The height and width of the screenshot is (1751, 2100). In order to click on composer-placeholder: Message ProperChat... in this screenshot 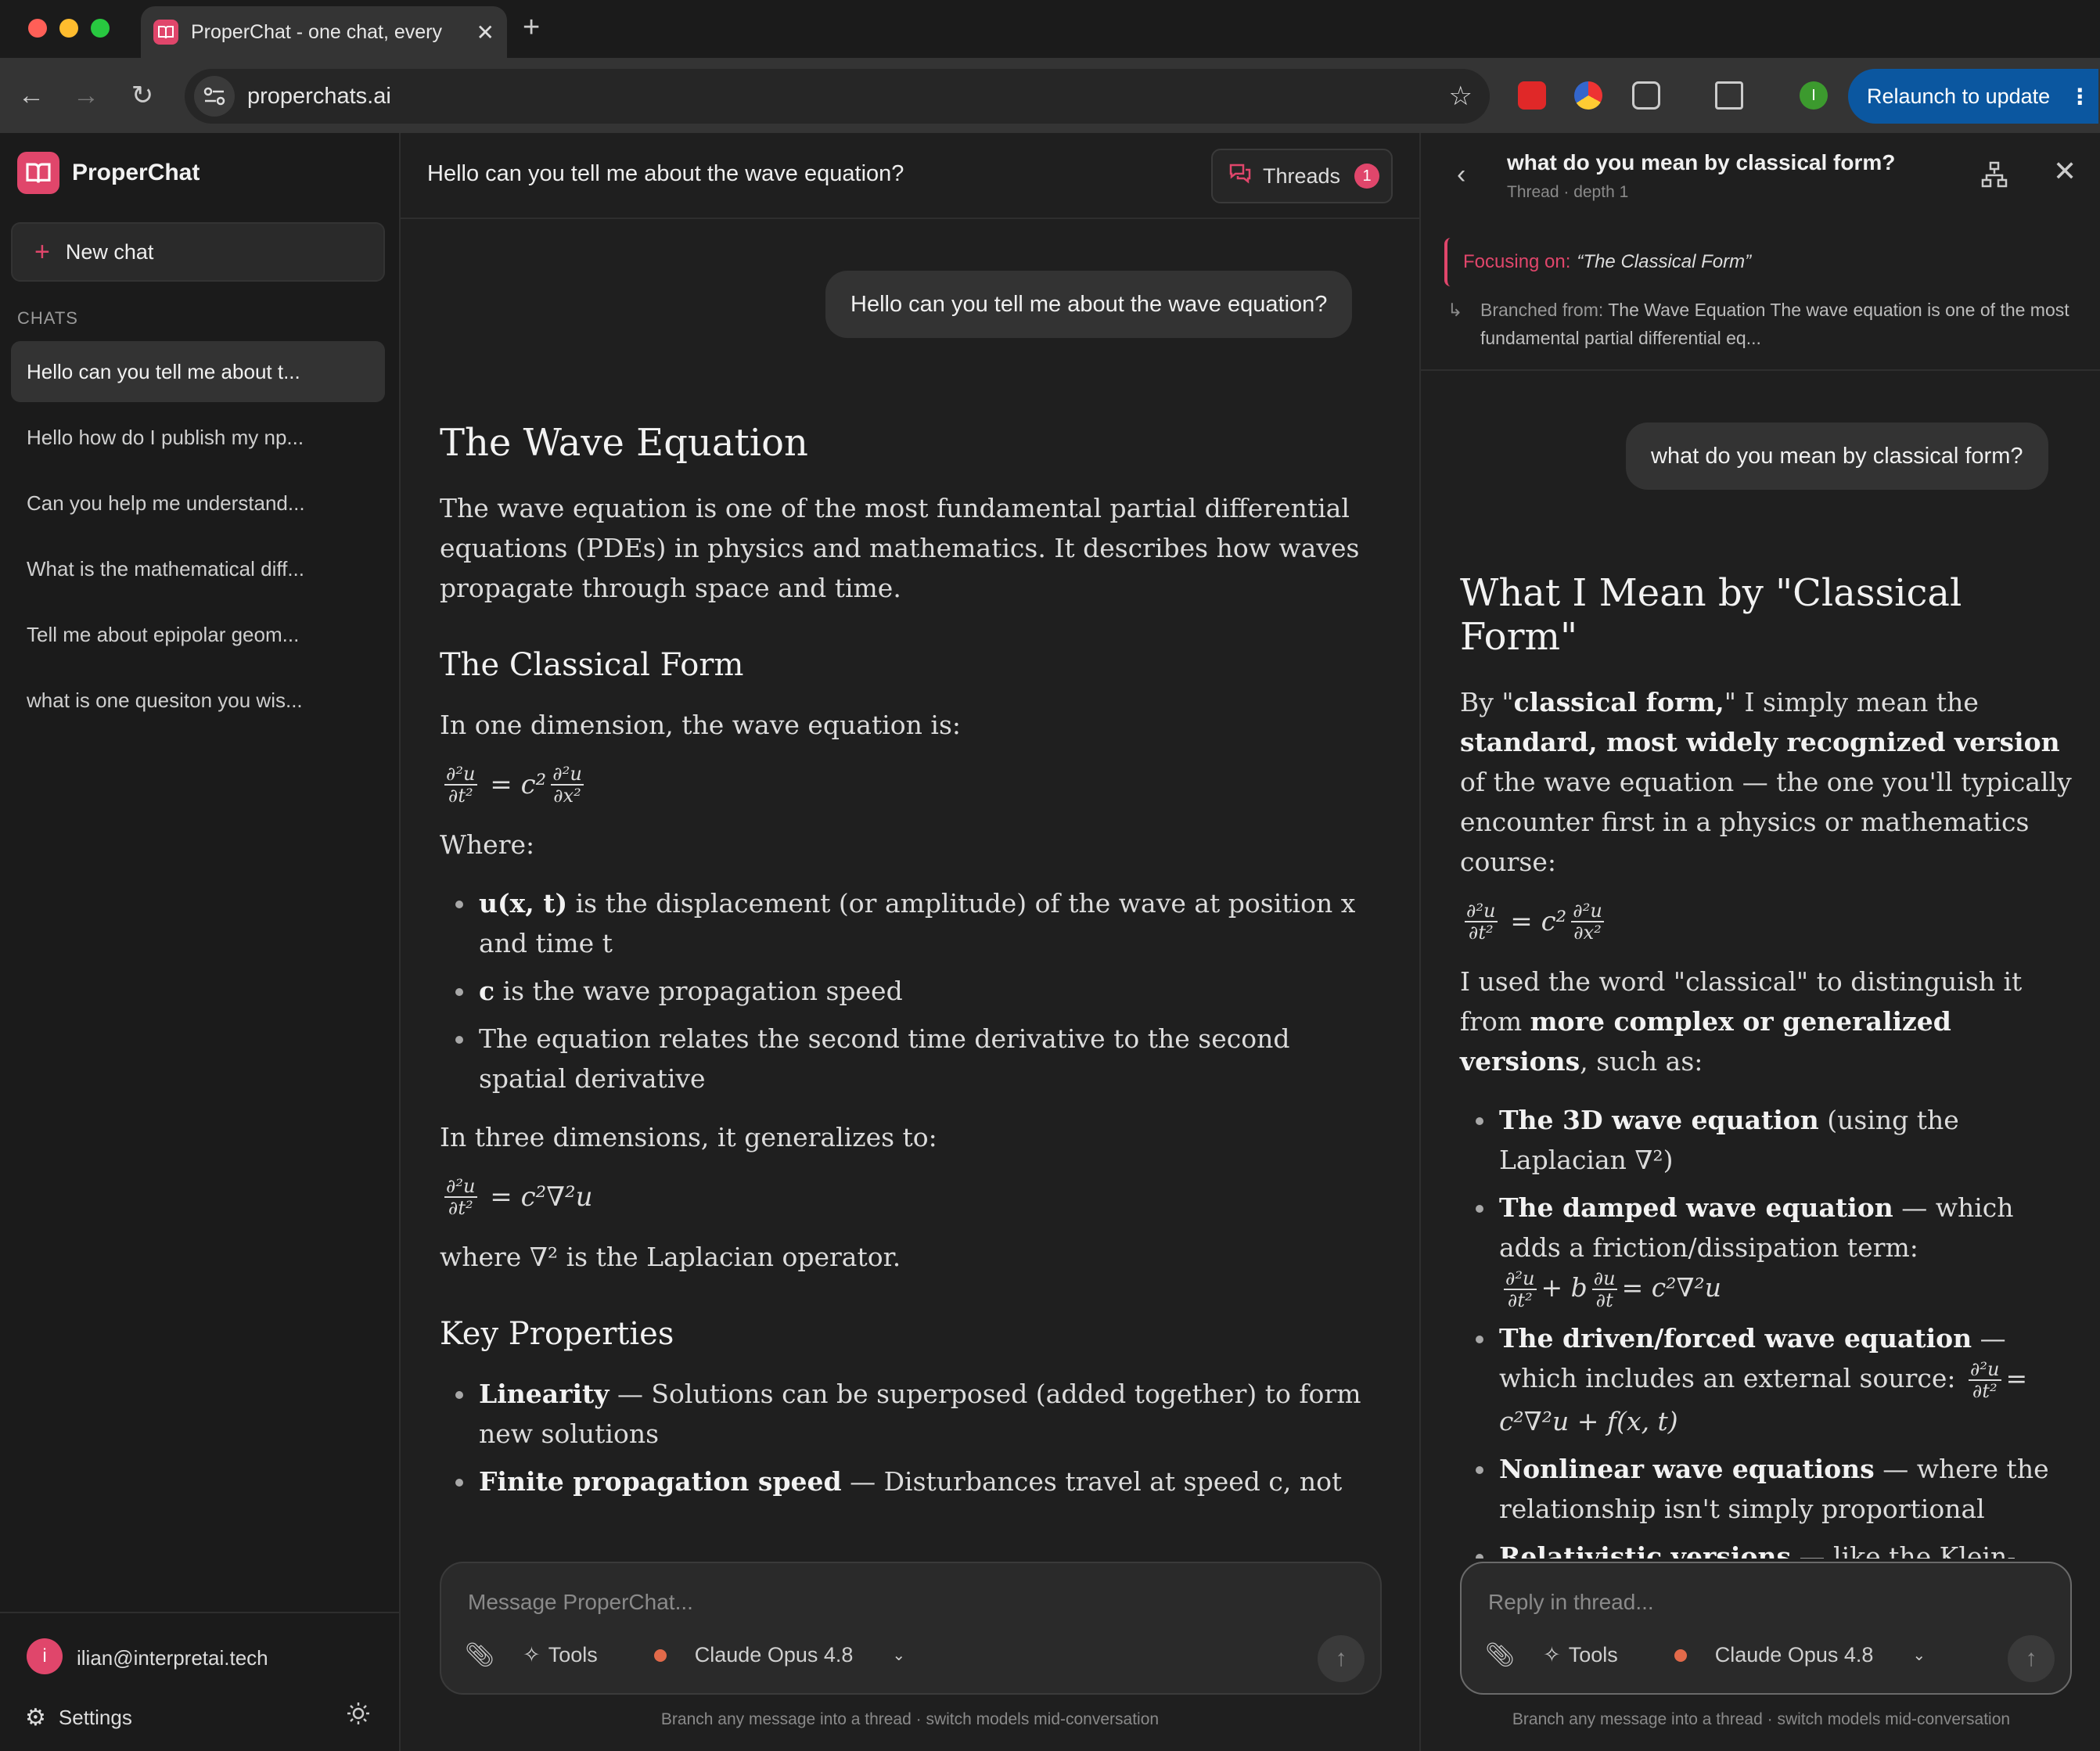, I will do `click(580, 1602)`.